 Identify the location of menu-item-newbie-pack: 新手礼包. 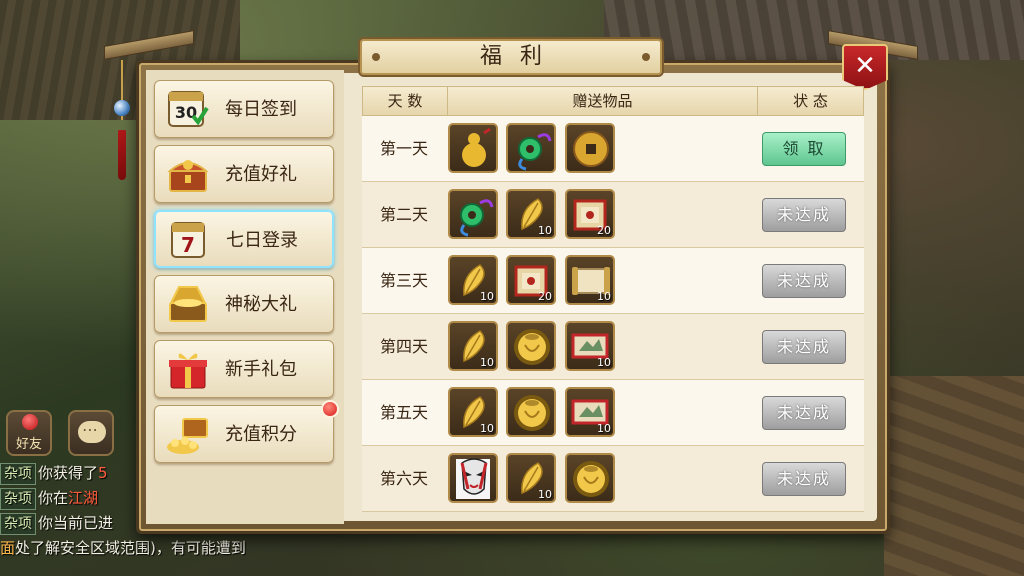
(244, 369).